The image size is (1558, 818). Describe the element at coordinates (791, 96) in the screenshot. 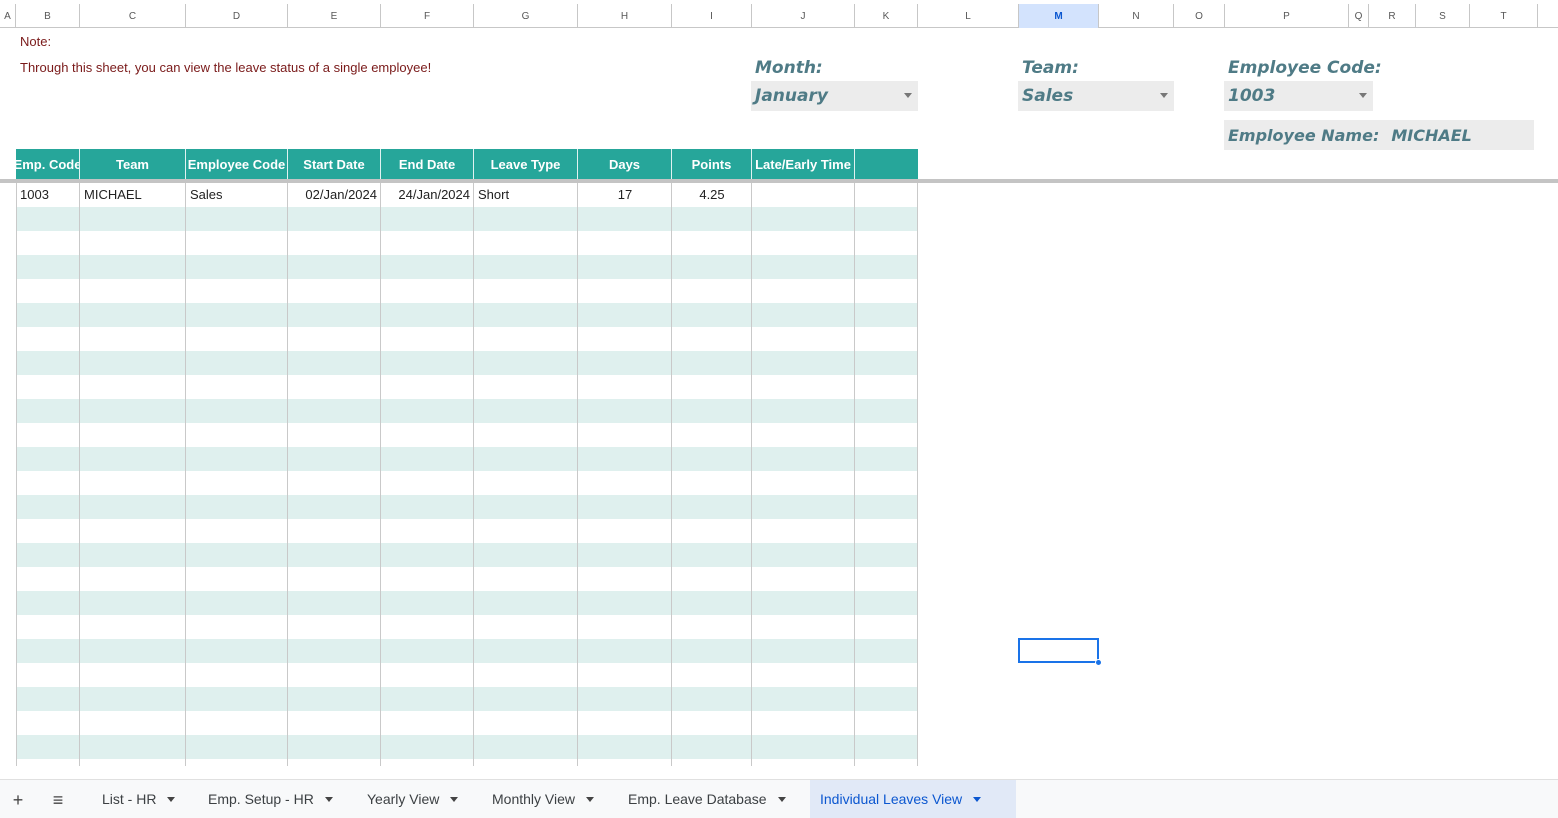

I see `month-value: January` at that location.